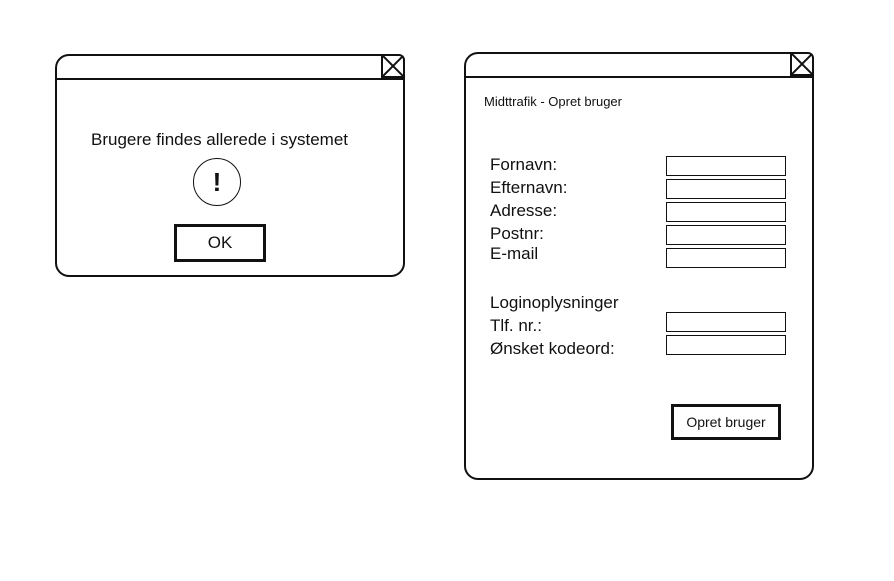 The image size is (894, 581). Describe the element at coordinates (552, 348) in the screenshot. I see `kodeord-label: Ønsket kodeord:` at that location.